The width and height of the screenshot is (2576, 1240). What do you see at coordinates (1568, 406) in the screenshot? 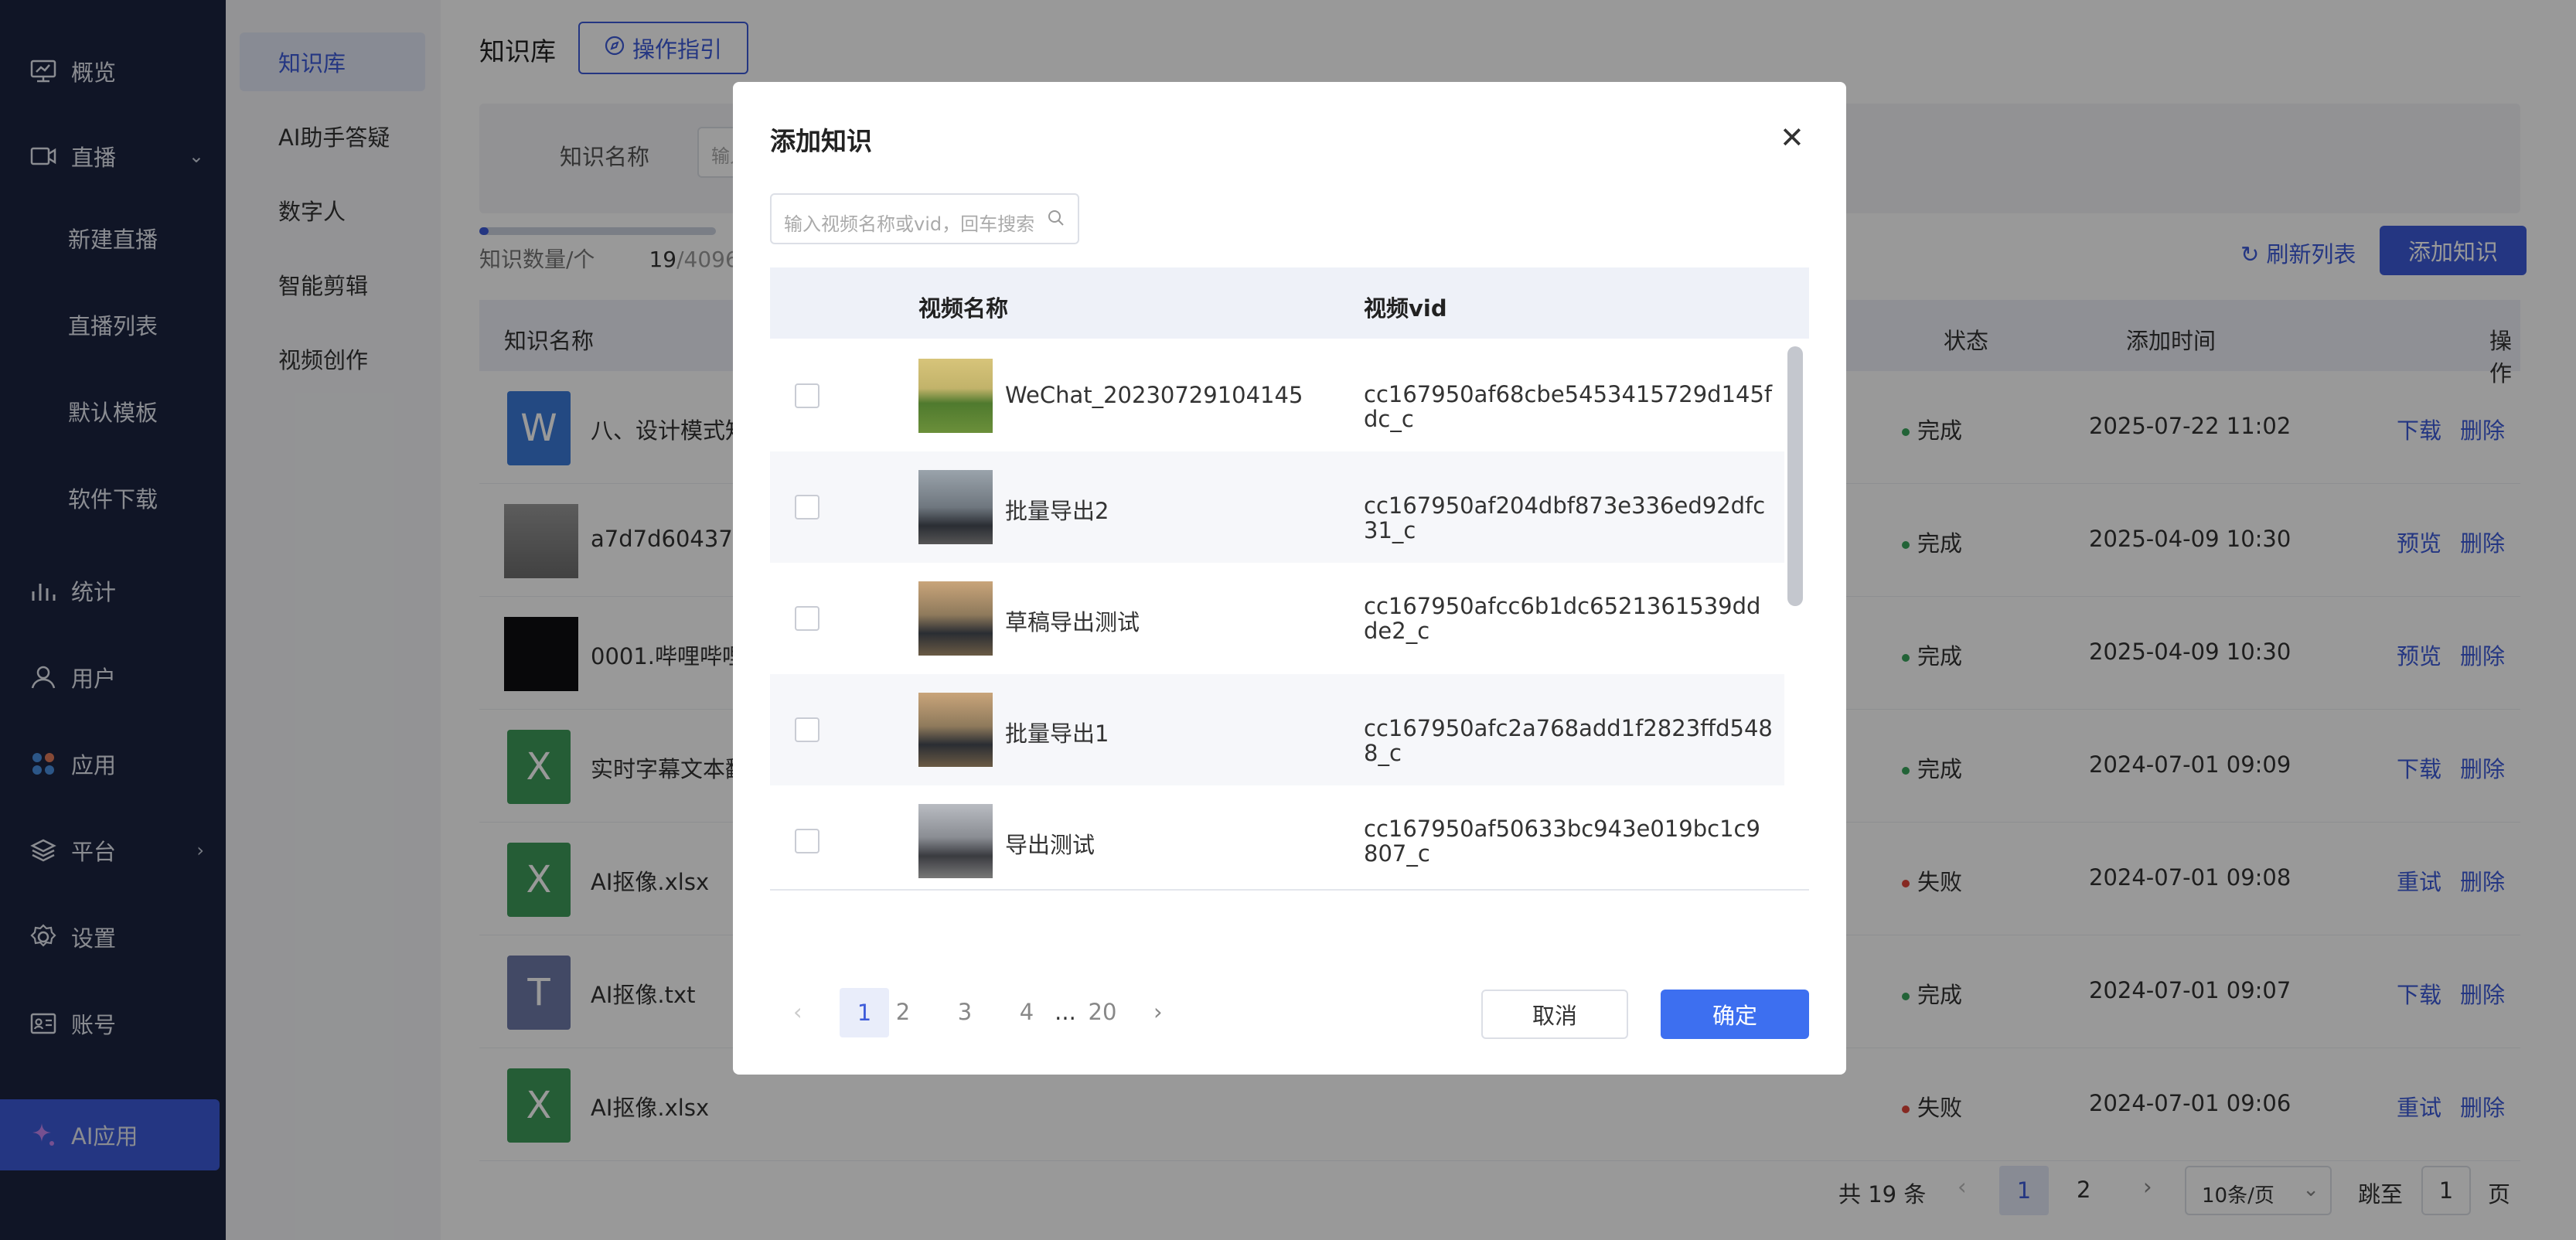
I see `video-vid: cc167950af68cbe5453415729d145fdc_c` at bounding box center [1568, 406].